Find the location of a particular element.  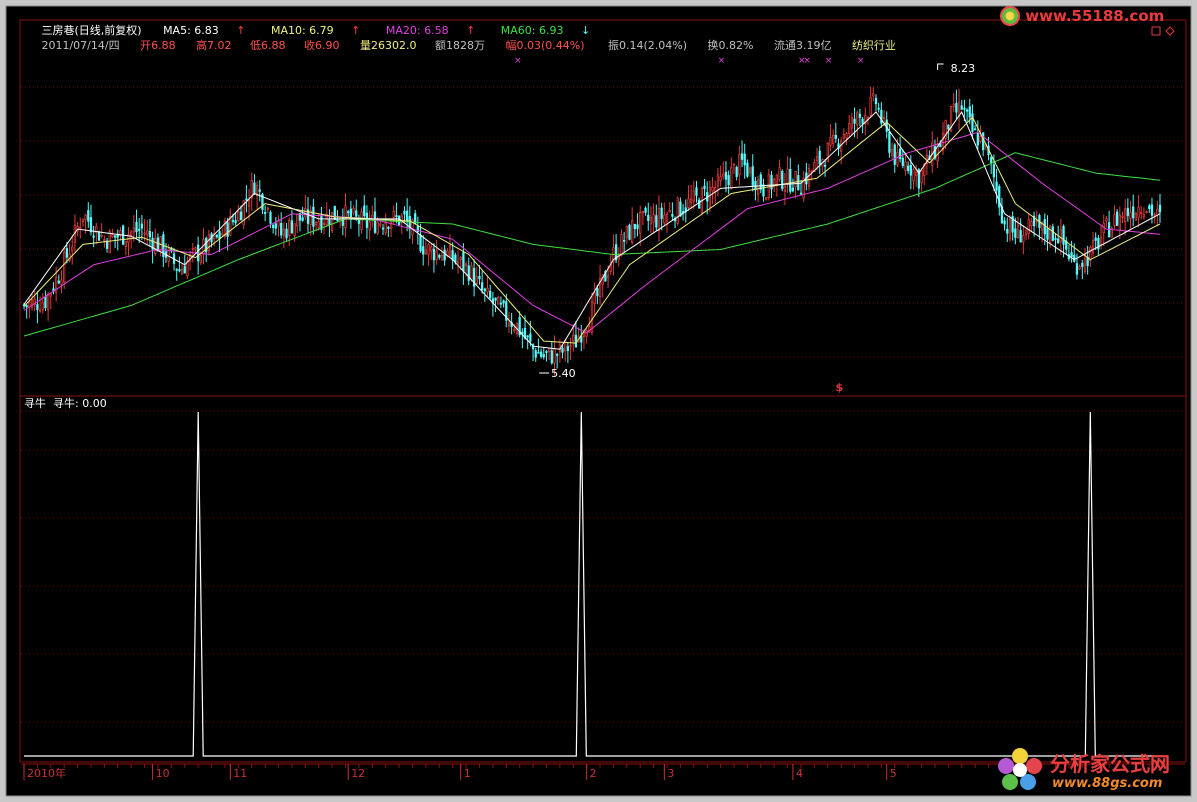

volume-value: 量26302.0 is located at coordinates (388, 45).